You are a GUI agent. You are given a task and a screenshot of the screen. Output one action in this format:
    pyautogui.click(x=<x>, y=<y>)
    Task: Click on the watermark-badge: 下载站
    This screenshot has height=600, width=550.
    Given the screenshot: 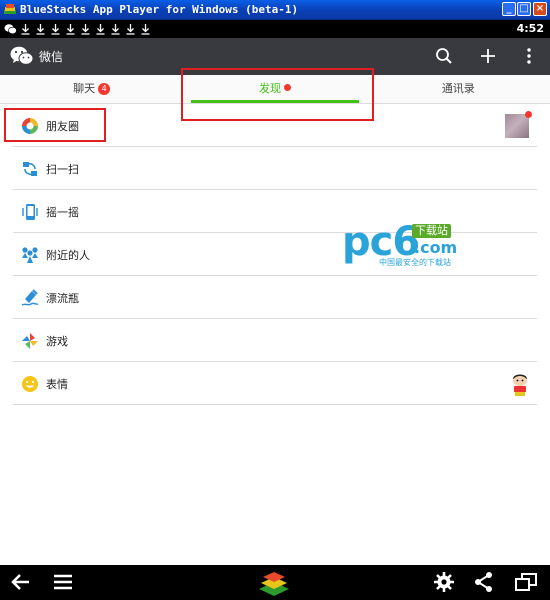 What is the action you would take?
    pyautogui.click(x=431, y=231)
    